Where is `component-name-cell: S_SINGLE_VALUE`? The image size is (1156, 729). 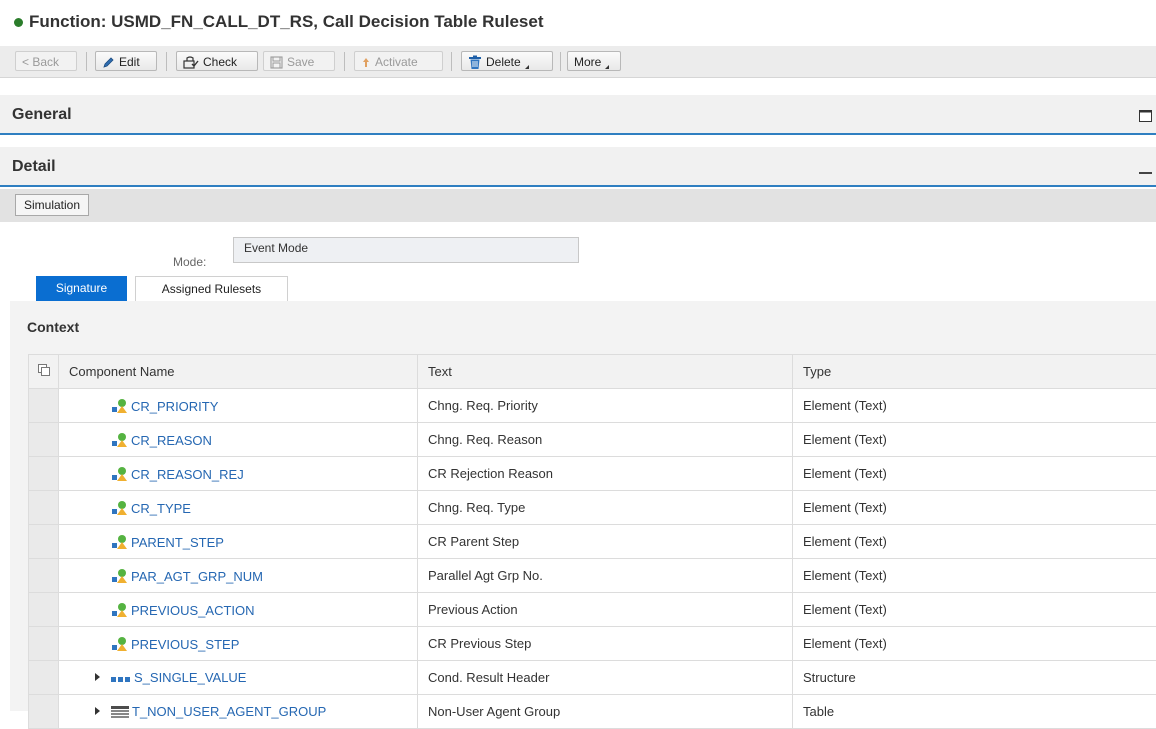 component-name-cell: S_SINGLE_VALUE is located at coordinates (238, 678).